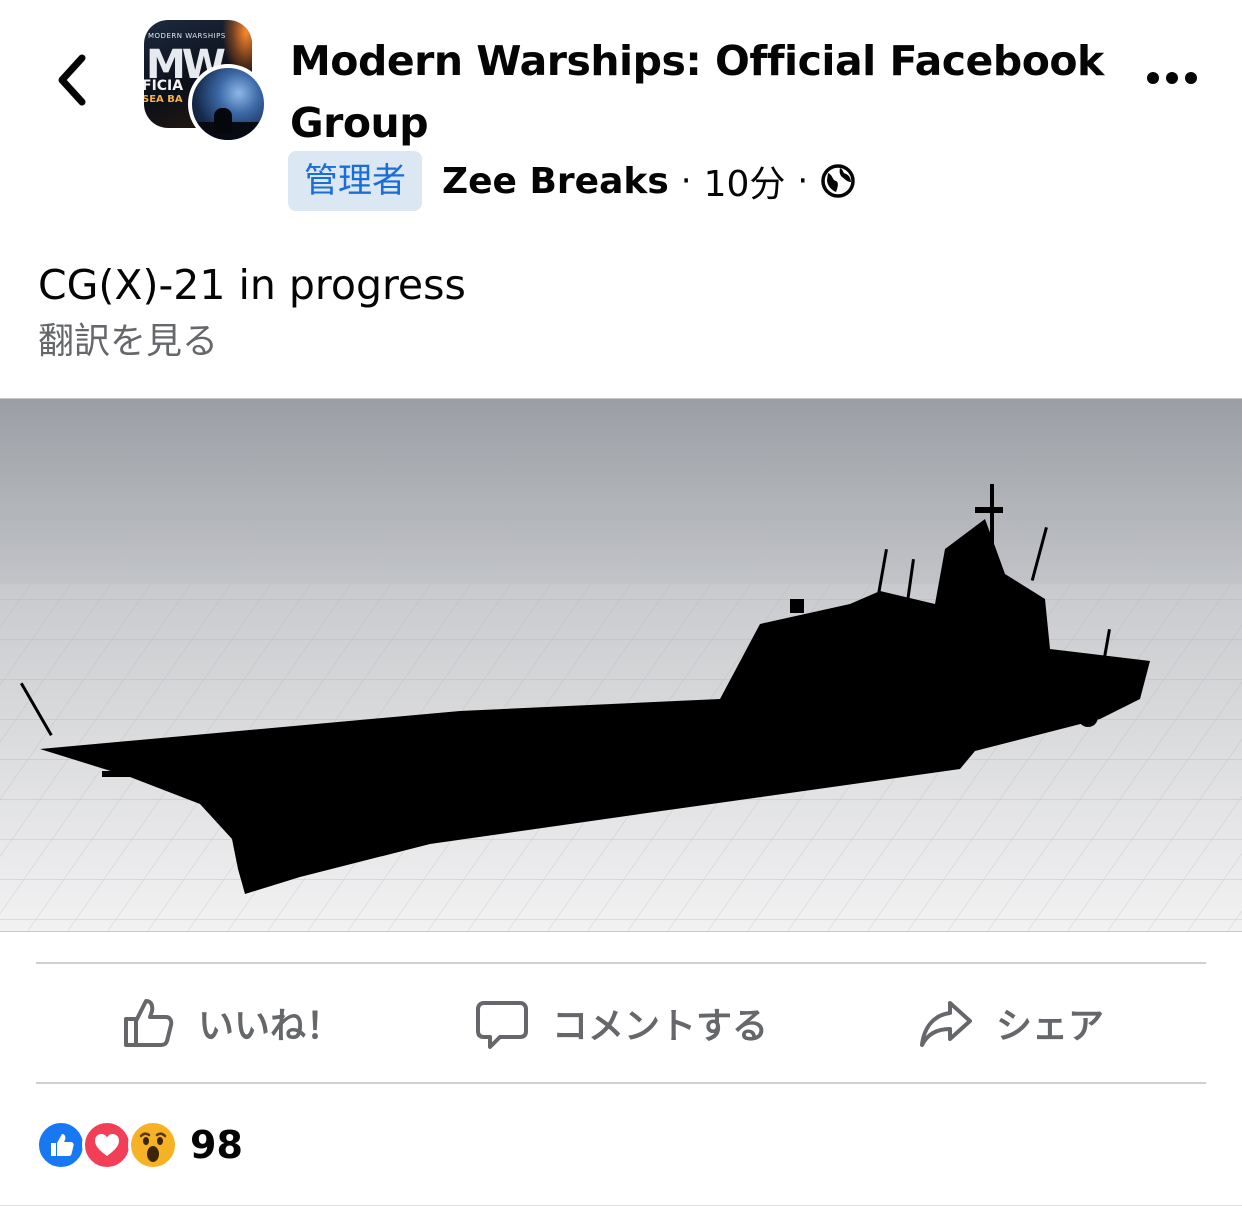 The width and height of the screenshot is (1242, 1218). Describe the element at coordinates (153, 1145) in the screenshot. I see `wow-reaction-icon` at that location.